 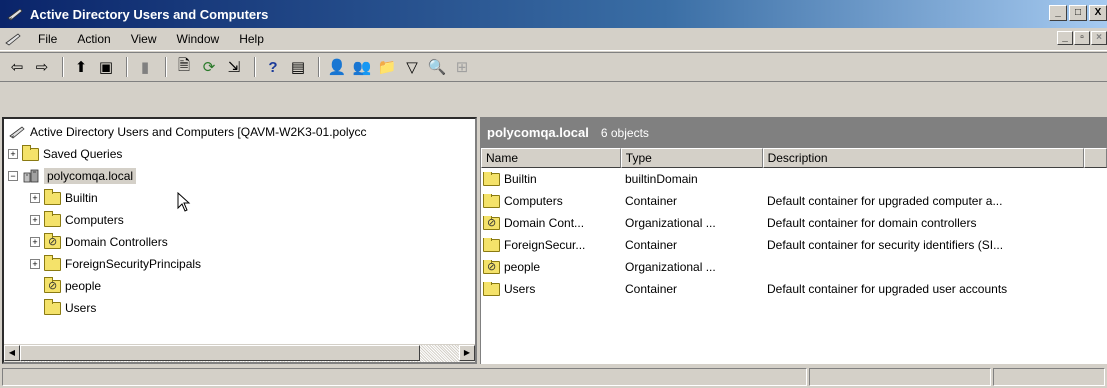 I want to click on menu-bar: File Action View Window Help _ ▫ ×, so click(x=553, y=39).